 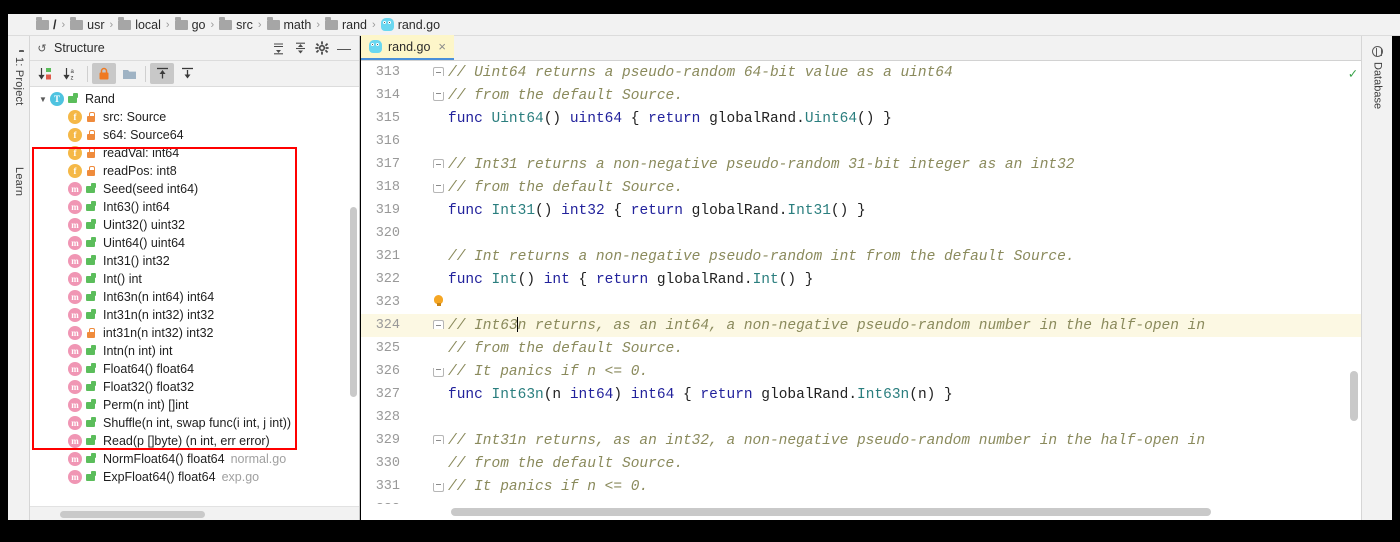 What do you see at coordinates (278, 48) in the screenshot?
I see `expand-all-button` at bounding box center [278, 48].